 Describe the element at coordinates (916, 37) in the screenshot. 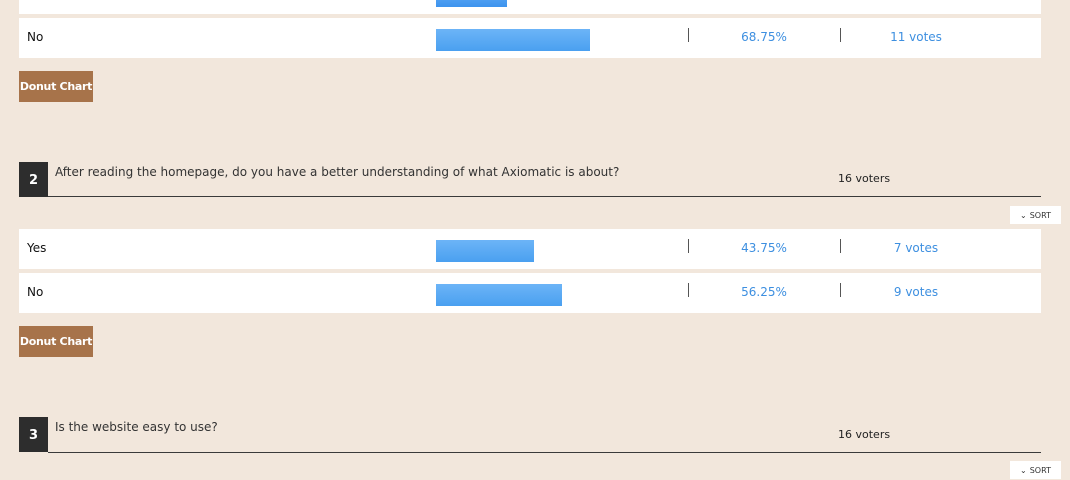

I see `vote-count: 11 votes` at that location.